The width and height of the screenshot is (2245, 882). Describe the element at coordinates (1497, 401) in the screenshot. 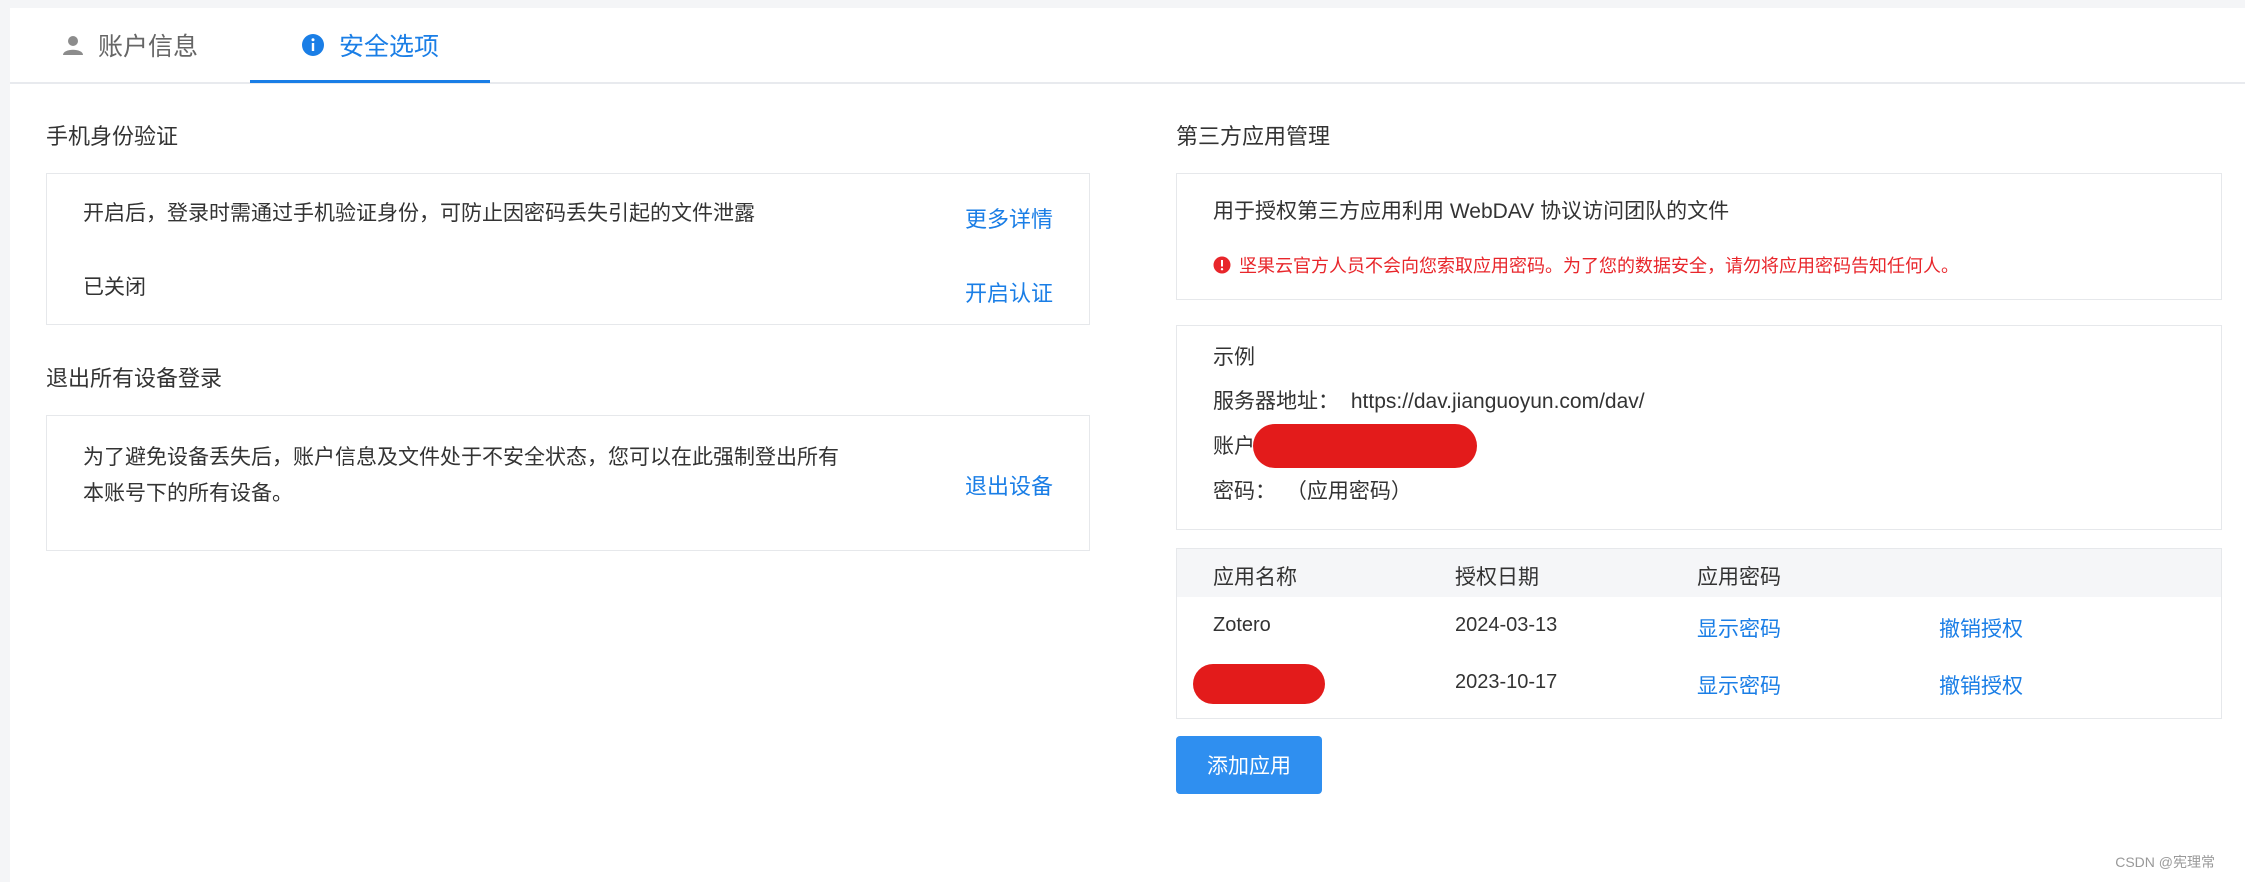

I see `server-address-value: https://dav.jianguoyun.com/dav/` at that location.